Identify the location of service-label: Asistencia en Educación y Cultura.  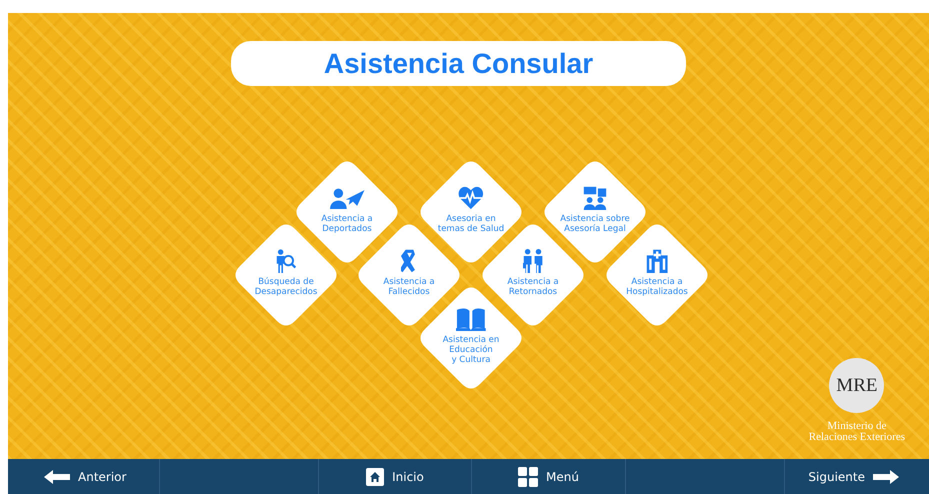
(471, 350).